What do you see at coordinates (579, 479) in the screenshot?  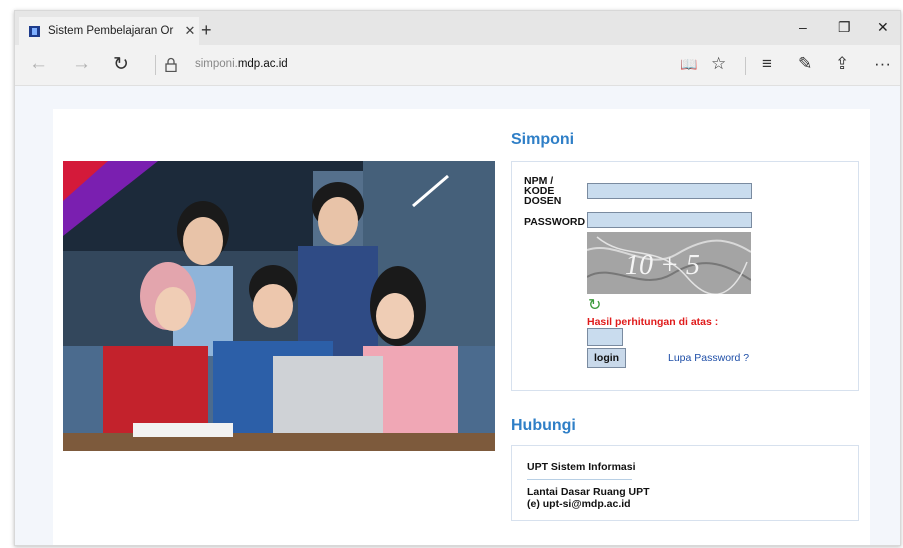 I see `contact-divider` at bounding box center [579, 479].